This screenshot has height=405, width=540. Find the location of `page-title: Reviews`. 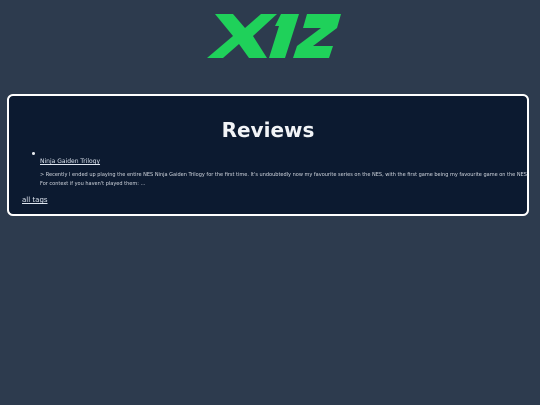

page-title: Reviews is located at coordinates (268, 130).